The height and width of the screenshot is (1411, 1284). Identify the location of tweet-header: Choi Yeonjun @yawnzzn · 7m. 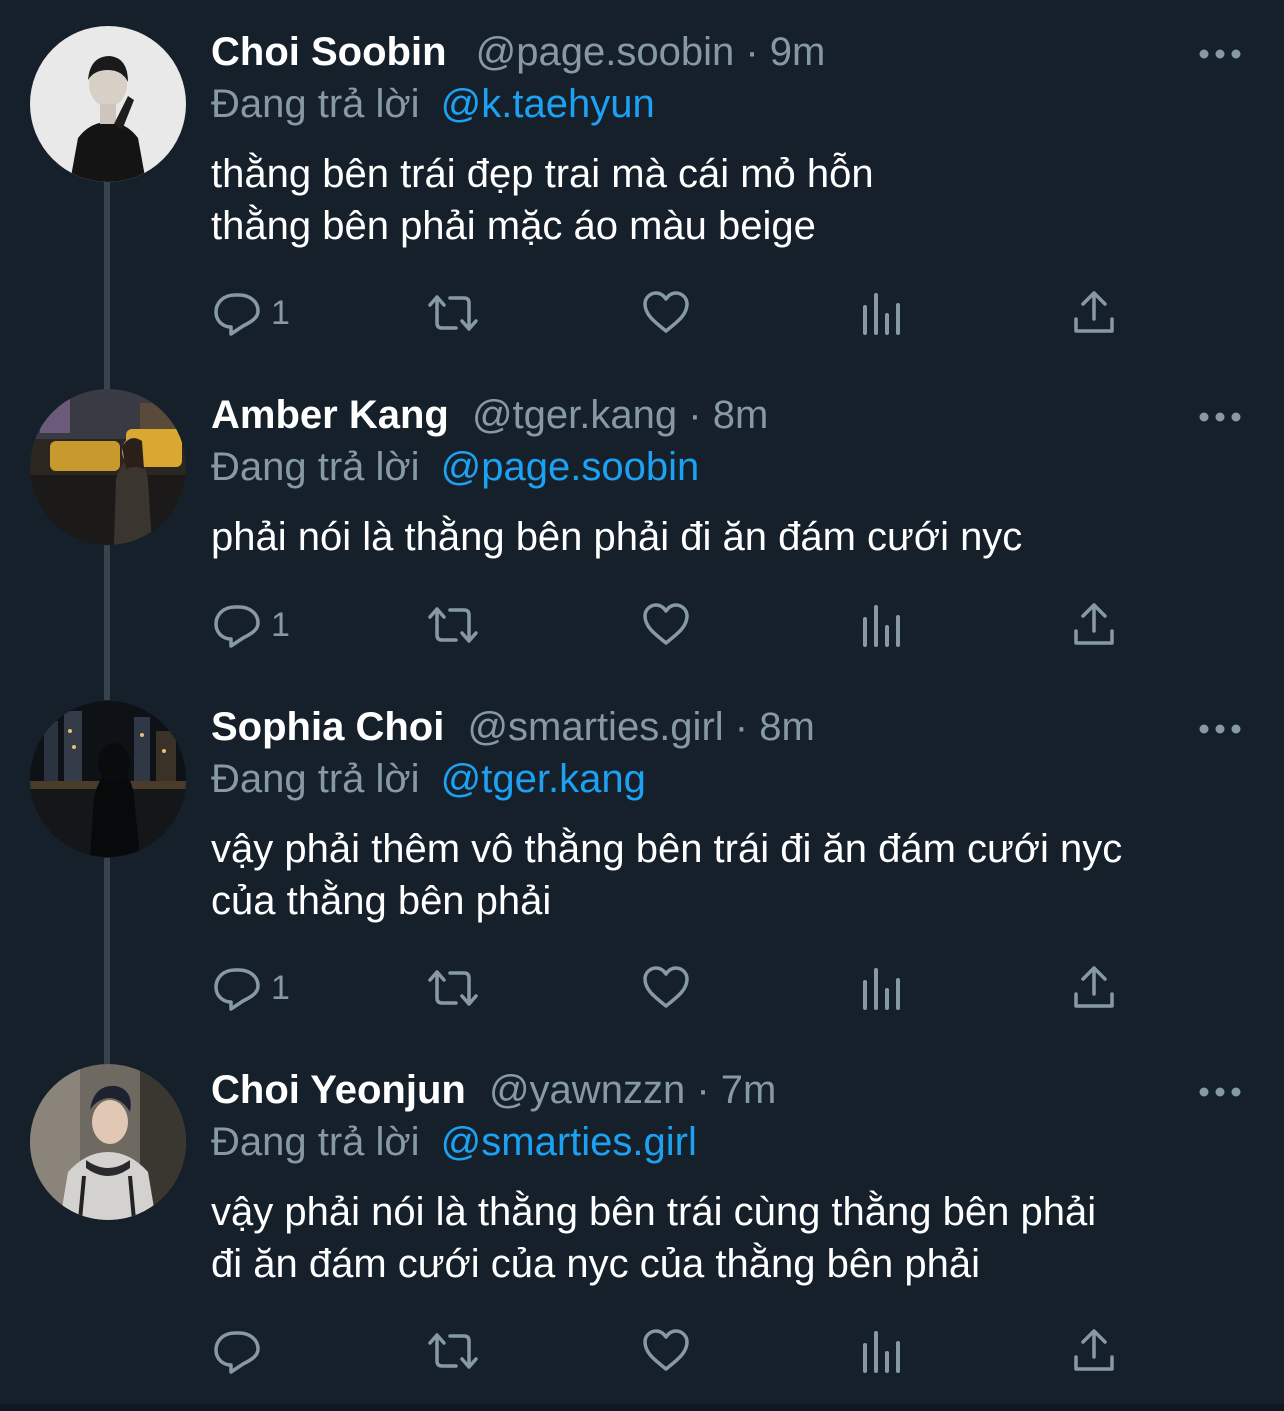
(493, 1090).